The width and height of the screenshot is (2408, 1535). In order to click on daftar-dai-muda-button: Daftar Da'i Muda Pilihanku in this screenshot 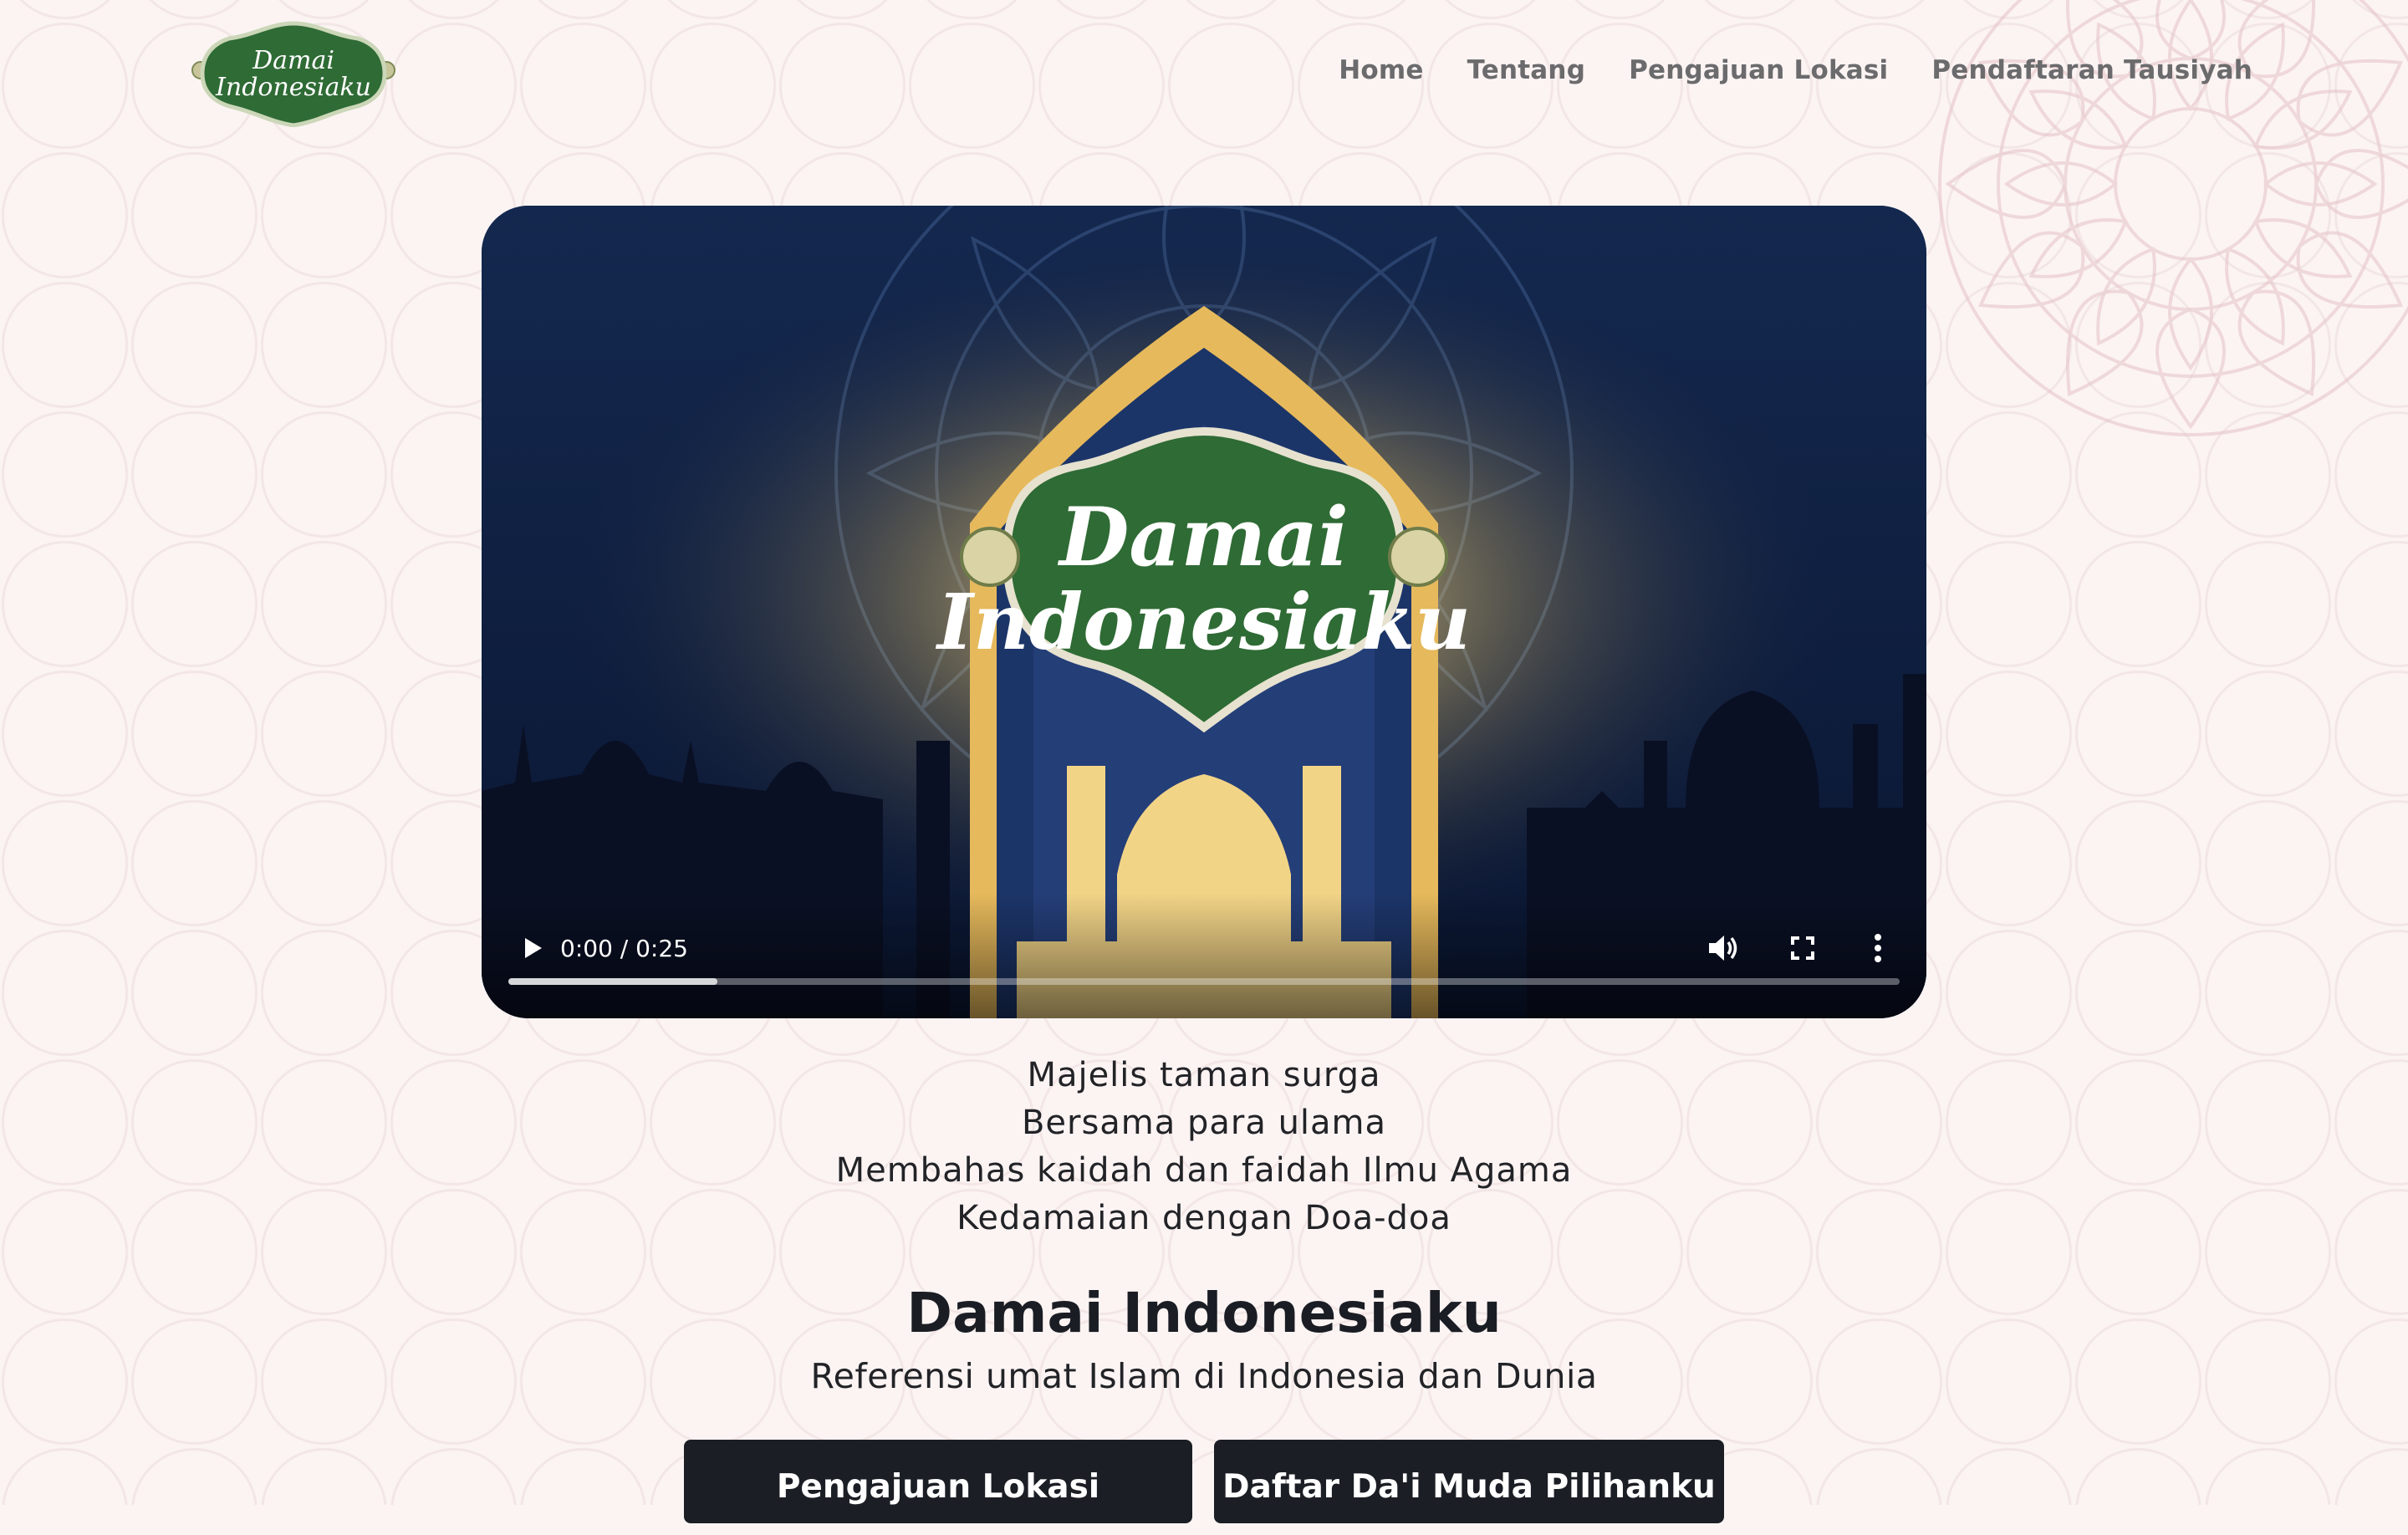, I will do `click(1469, 1481)`.